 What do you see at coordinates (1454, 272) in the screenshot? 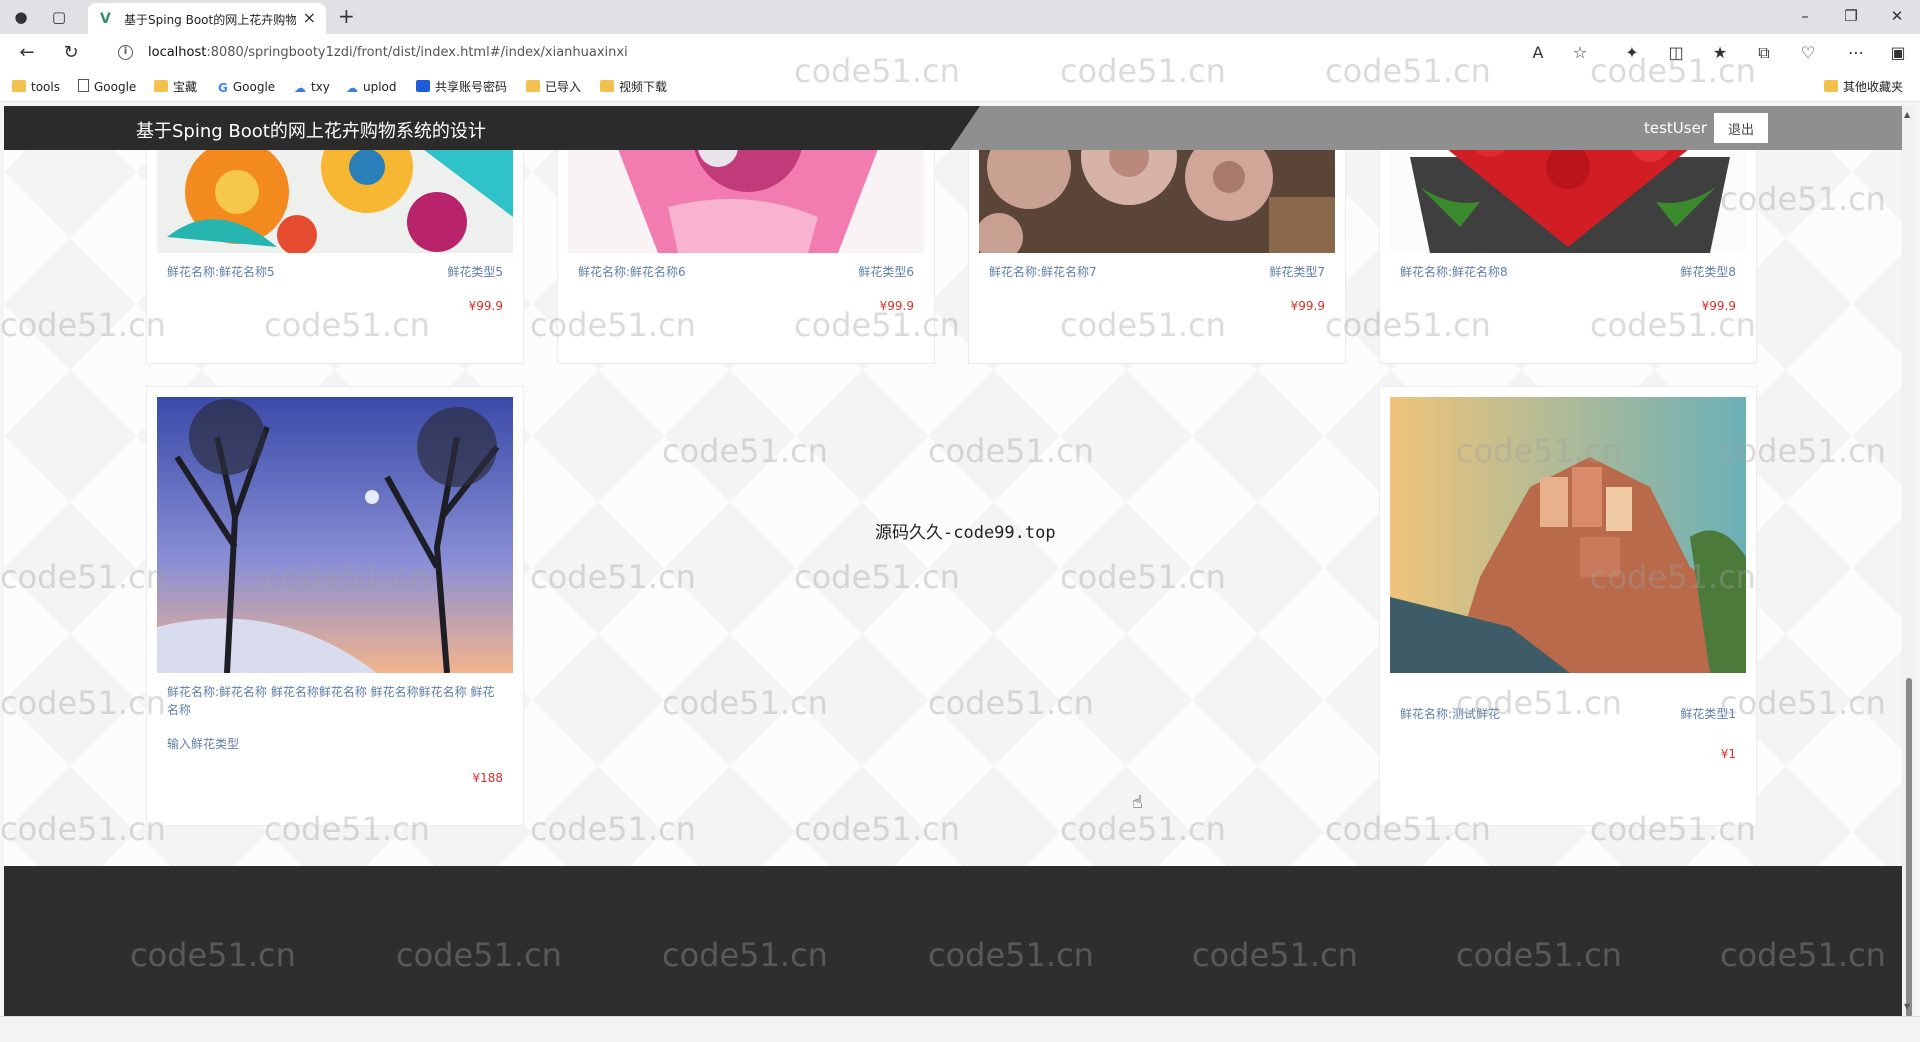
I see `product-name: 鲜花名称:鲜花名称8` at bounding box center [1454, 272].